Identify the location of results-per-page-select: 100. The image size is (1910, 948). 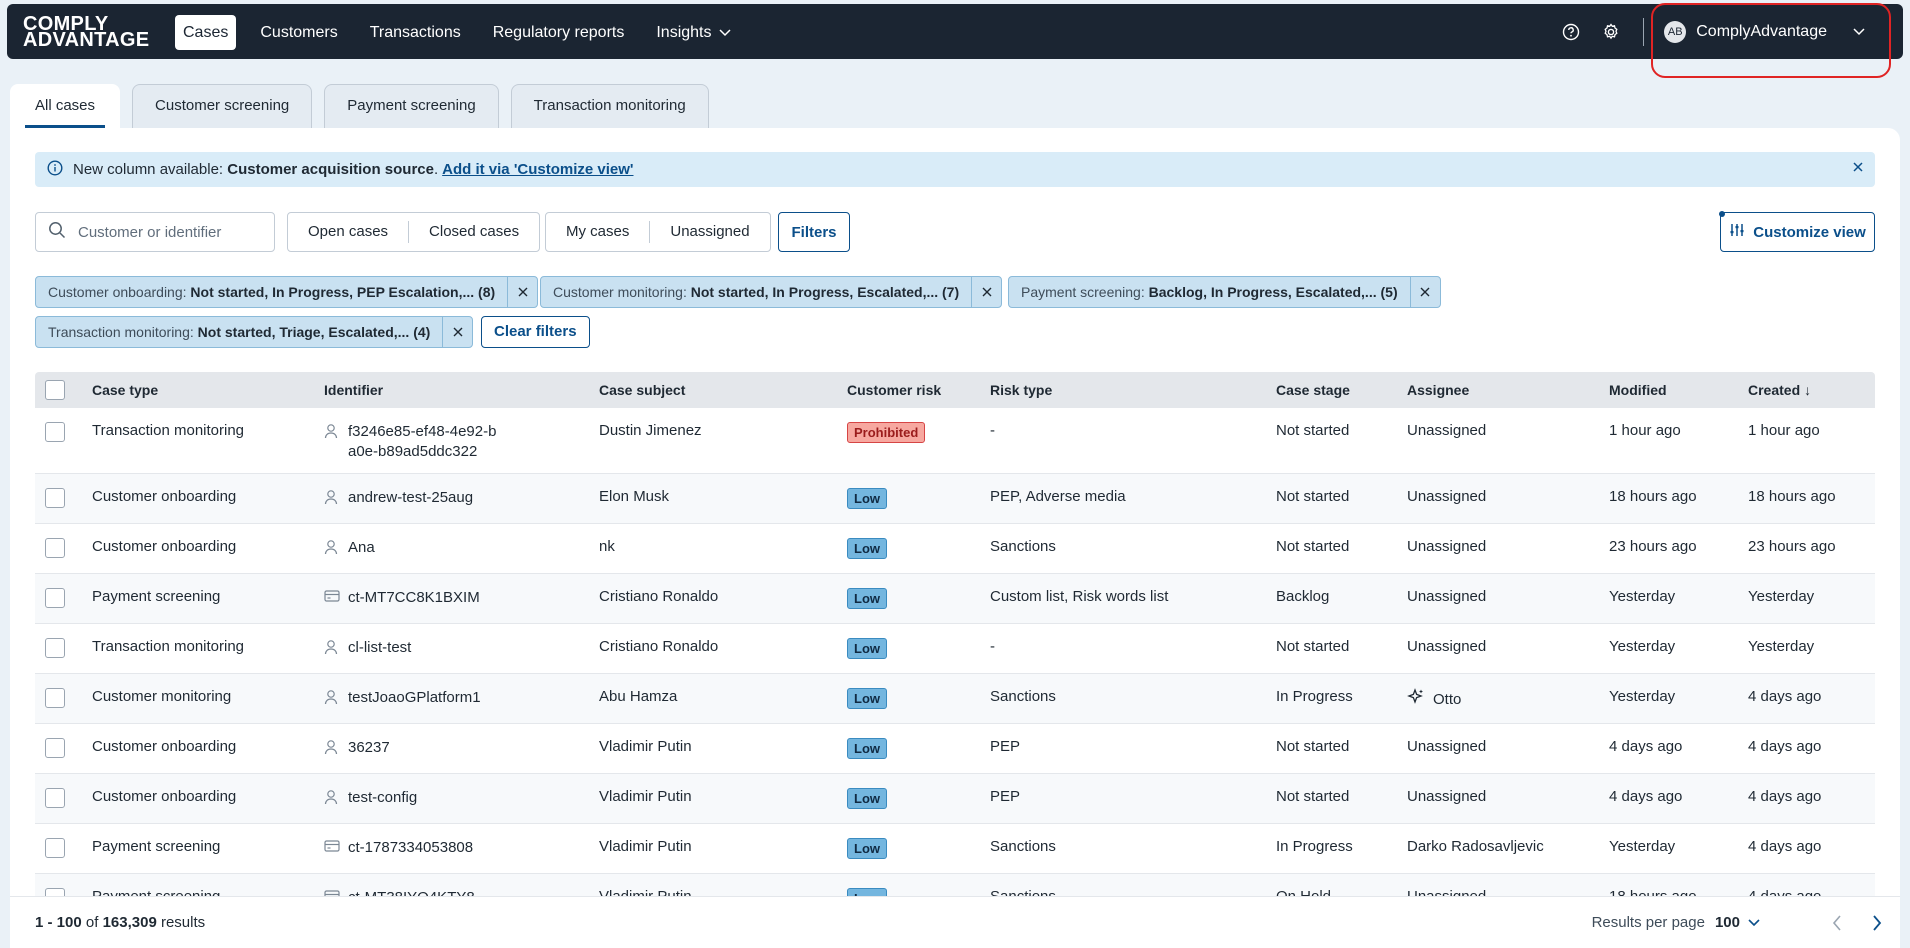
(1737, 922).